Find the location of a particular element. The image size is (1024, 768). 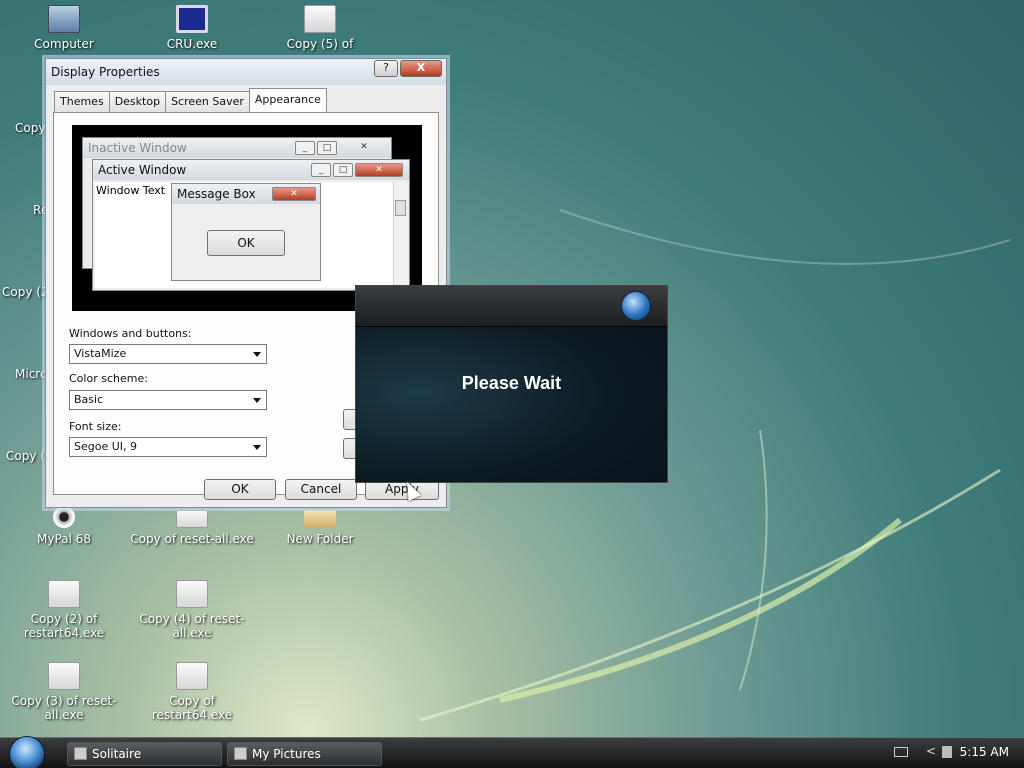

preview-message-title: Message Box ✕ is located at coordinates (246, 194).